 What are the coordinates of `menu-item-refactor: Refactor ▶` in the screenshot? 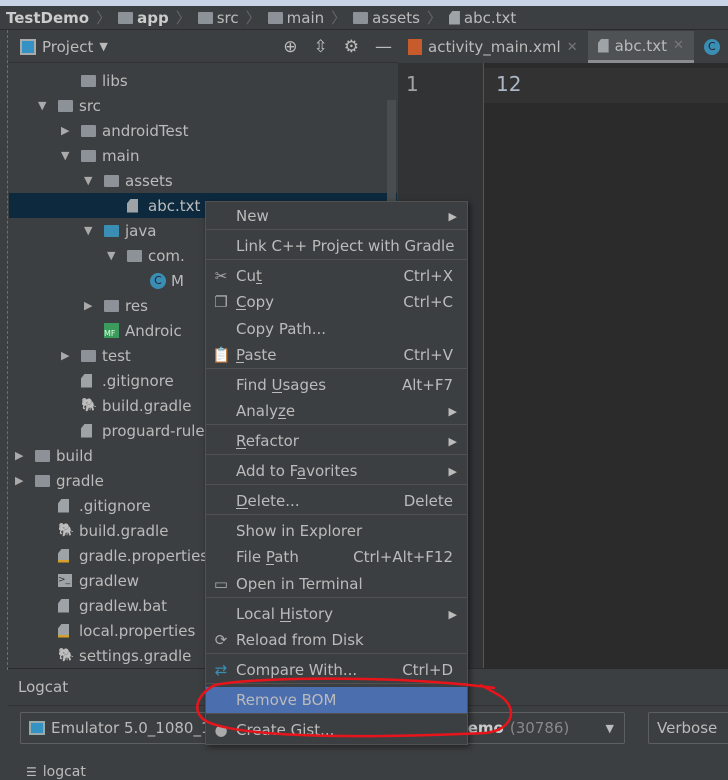 It's located at (336, 441).